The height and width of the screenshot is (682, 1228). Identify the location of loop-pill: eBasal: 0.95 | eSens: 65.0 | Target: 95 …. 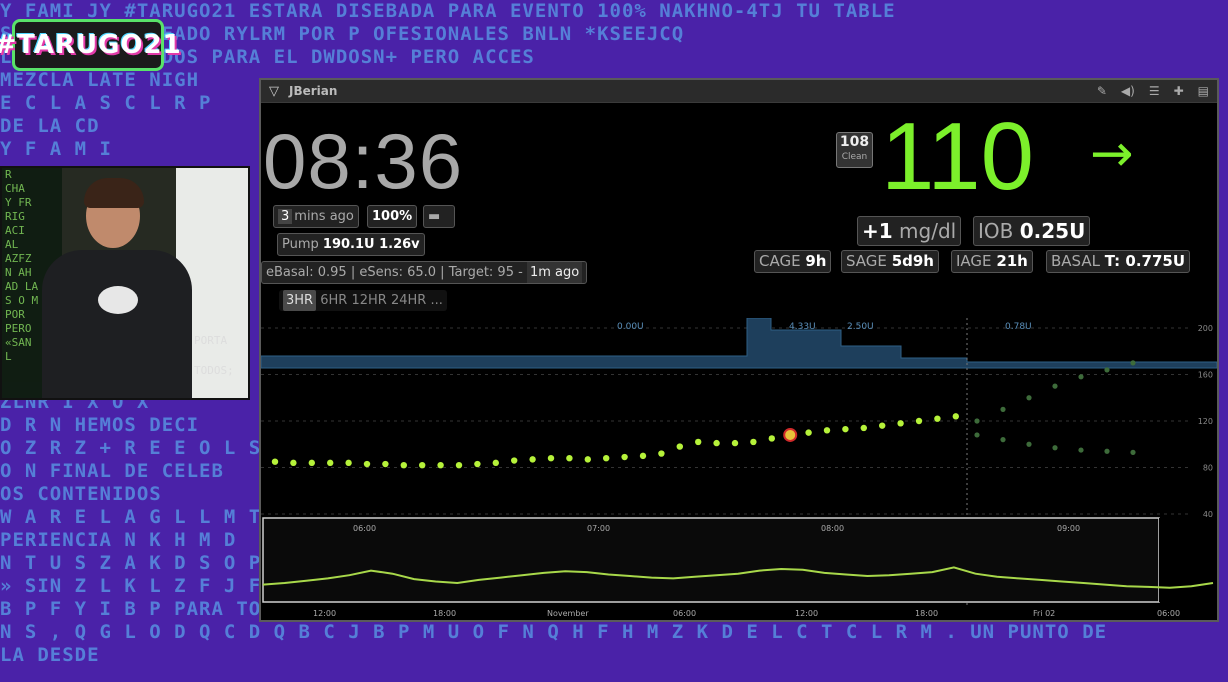
(424, 272).